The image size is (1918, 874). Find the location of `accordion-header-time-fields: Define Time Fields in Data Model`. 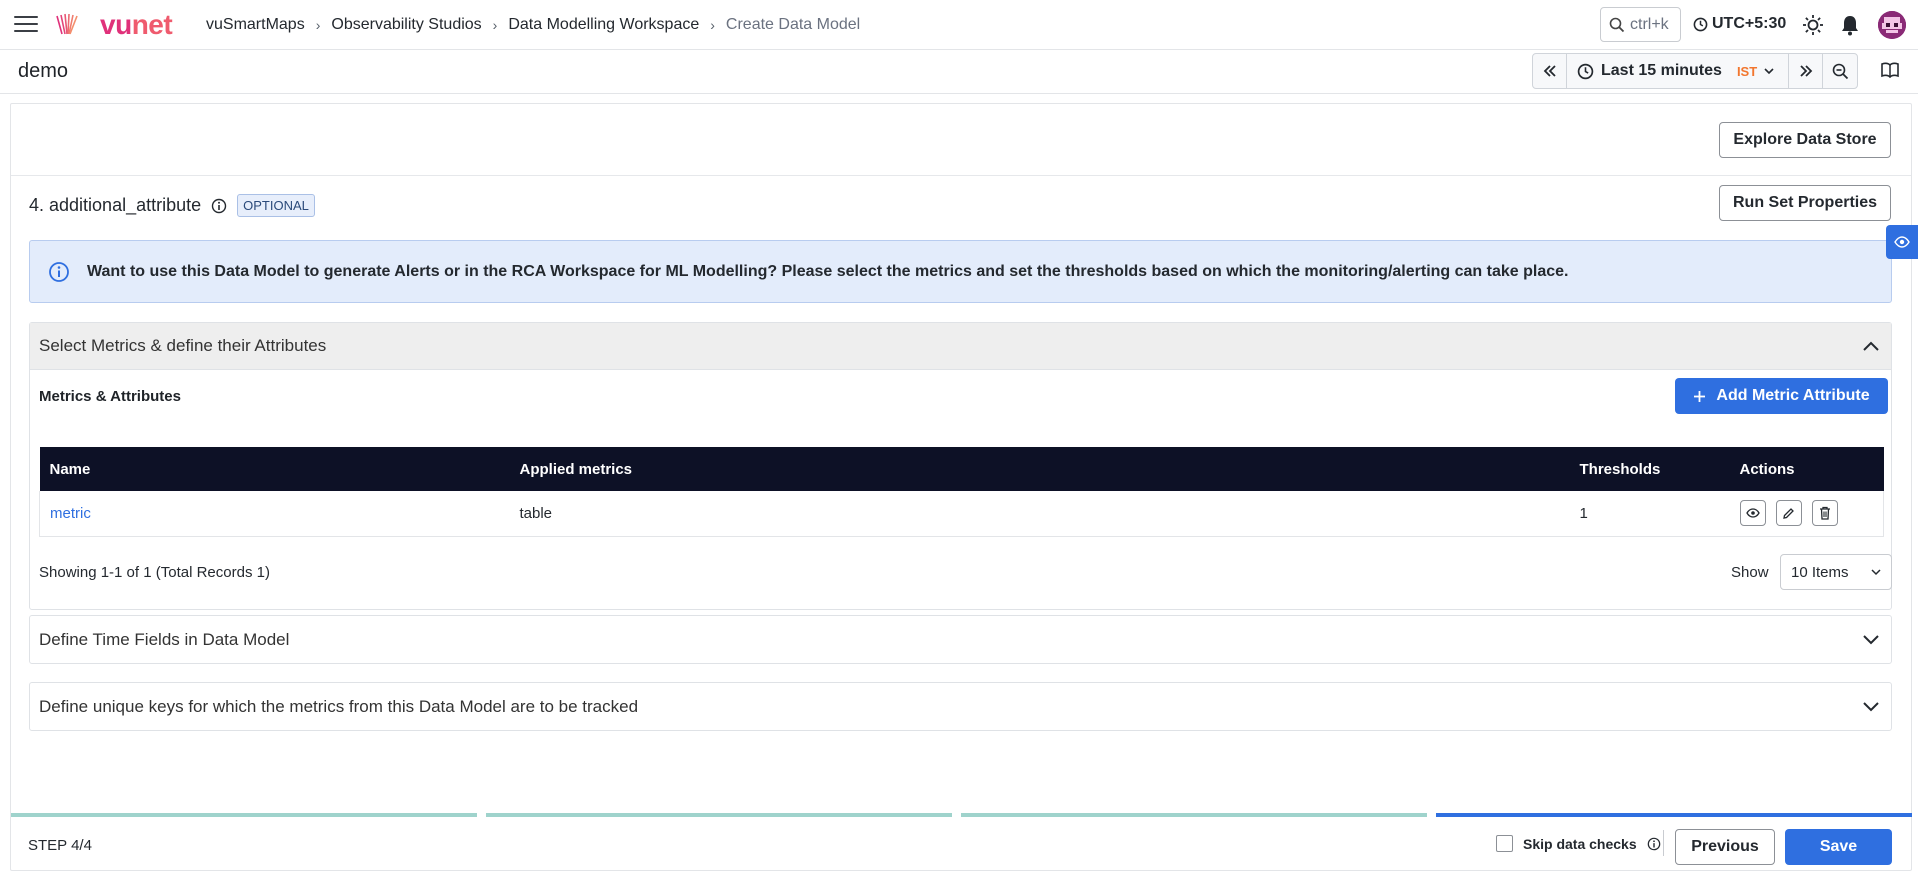

accordion-header-time-fields: Define Time Fields in Data Model is located at coordinates (960, 639).